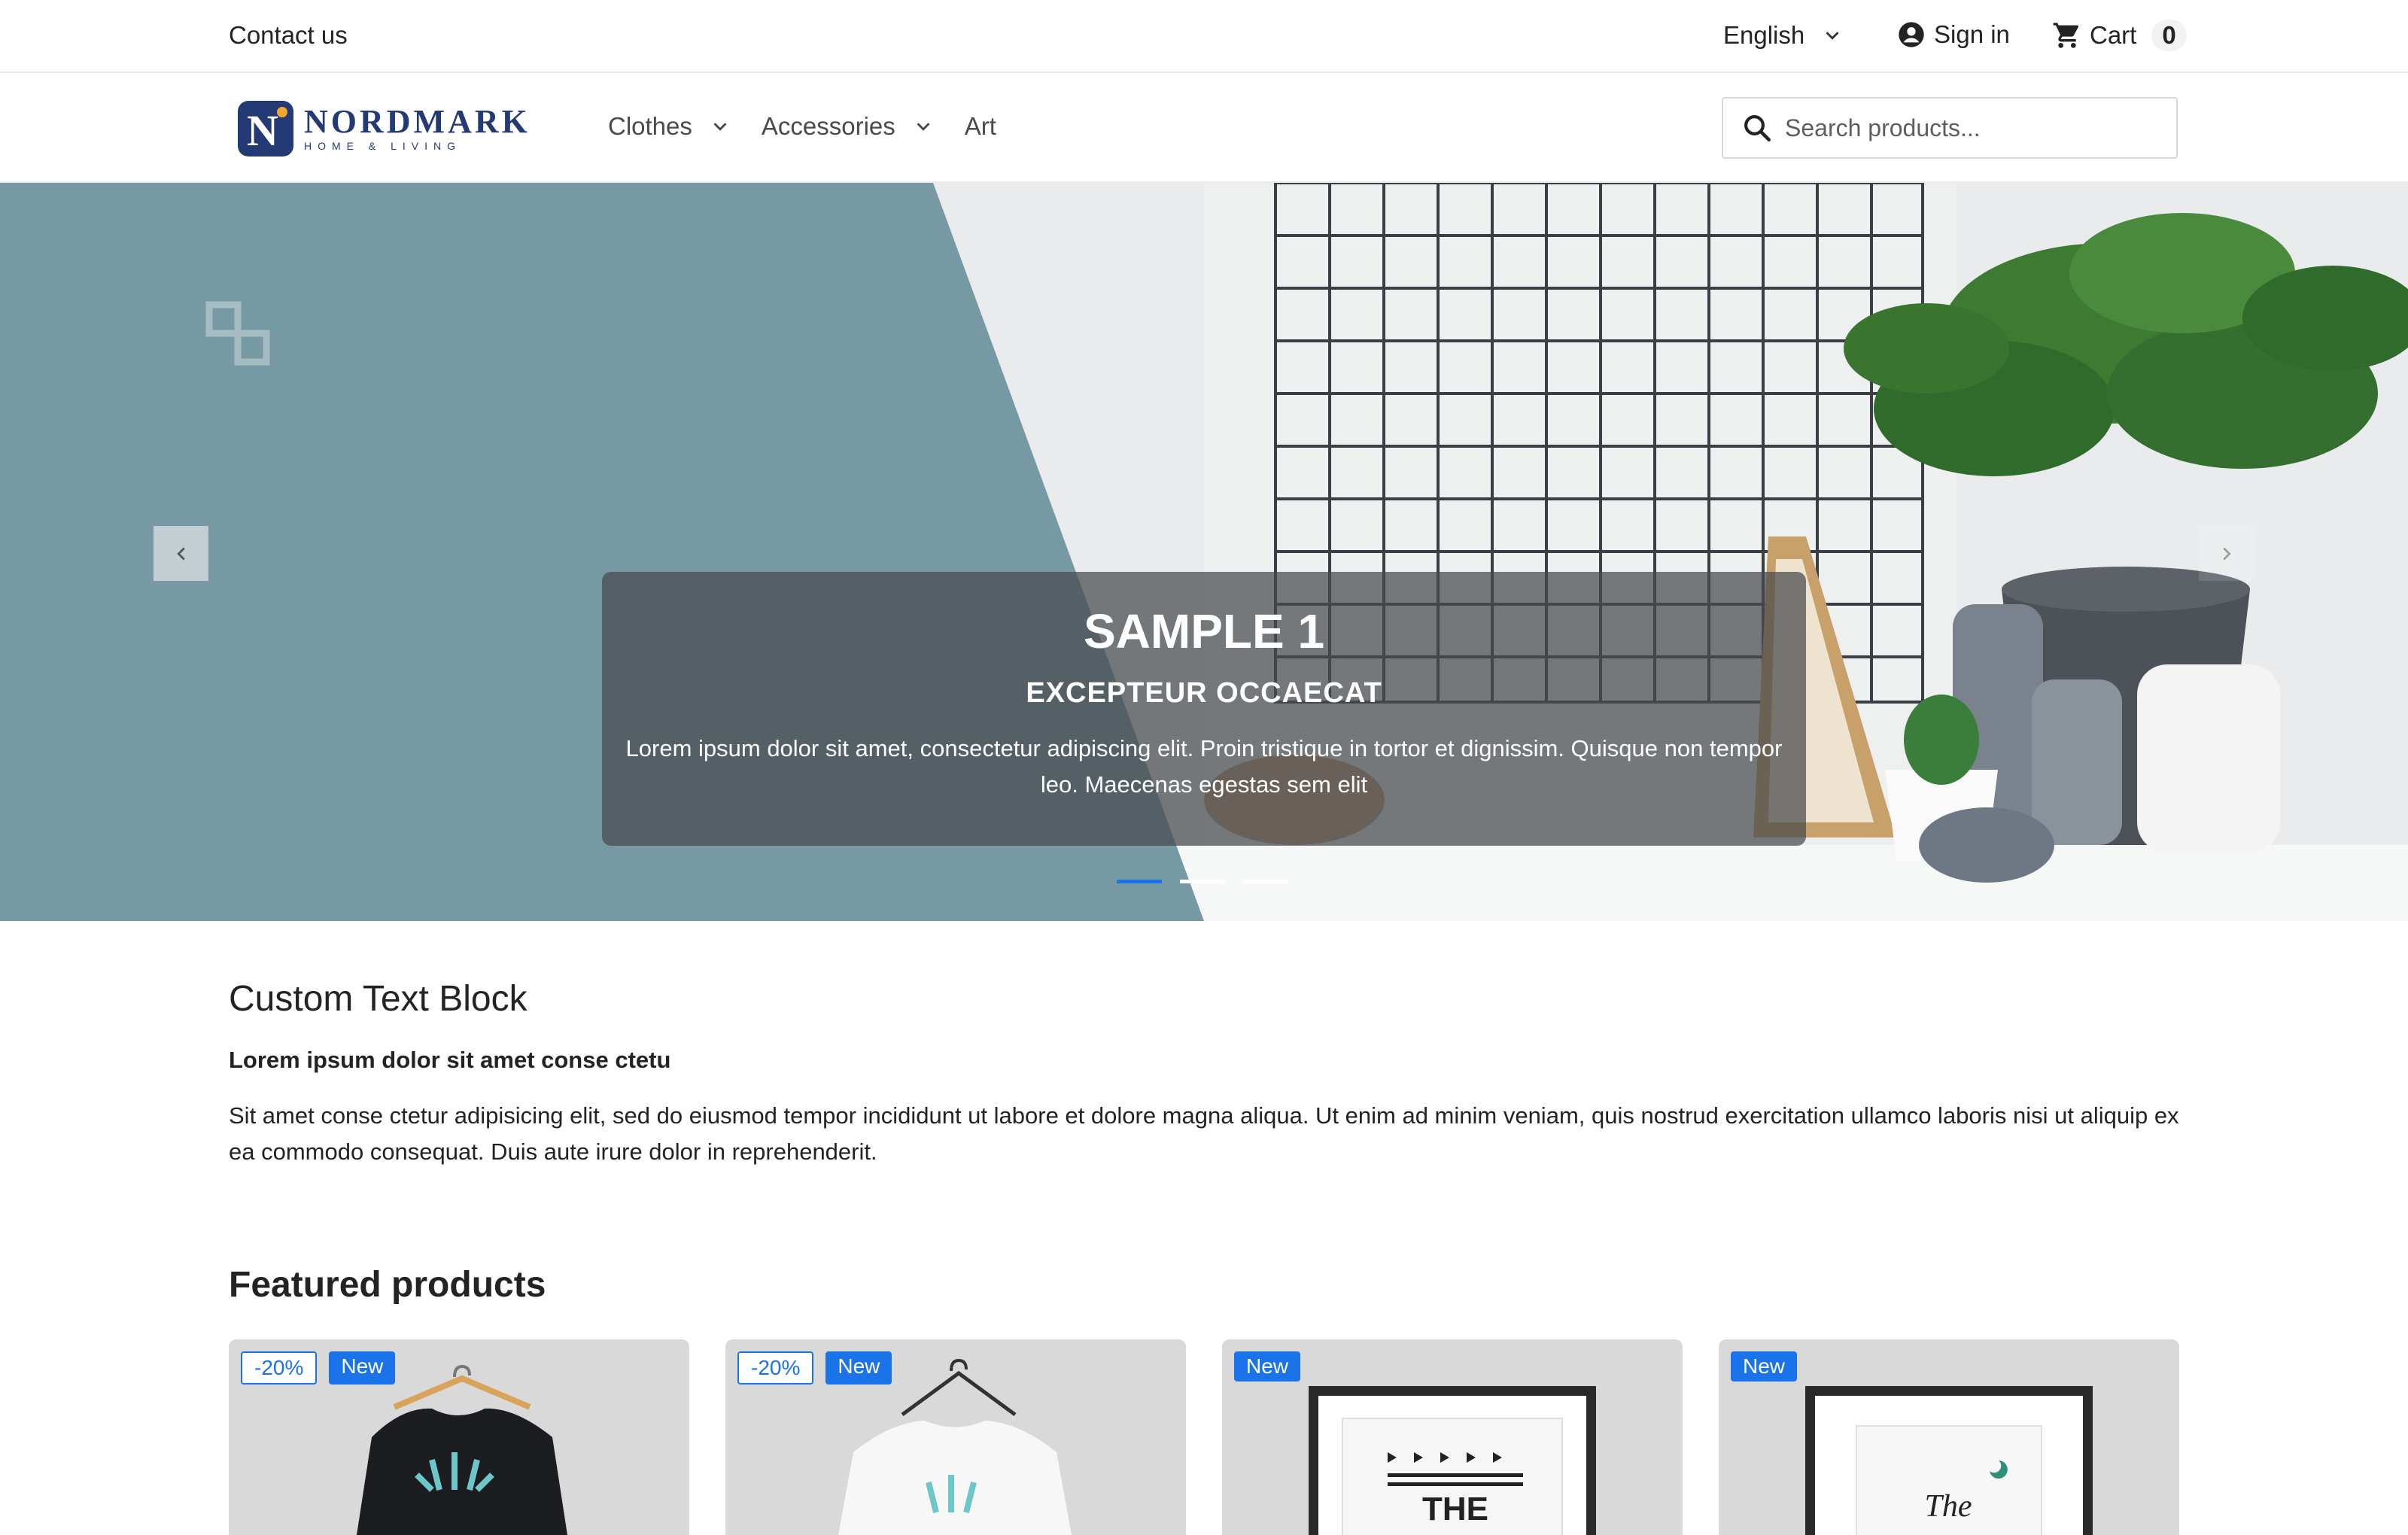  What do you see at coordinates (288, 35) in the screenshot?
I see `contact-us-link: Contact us` at bounding box center [288, 35].